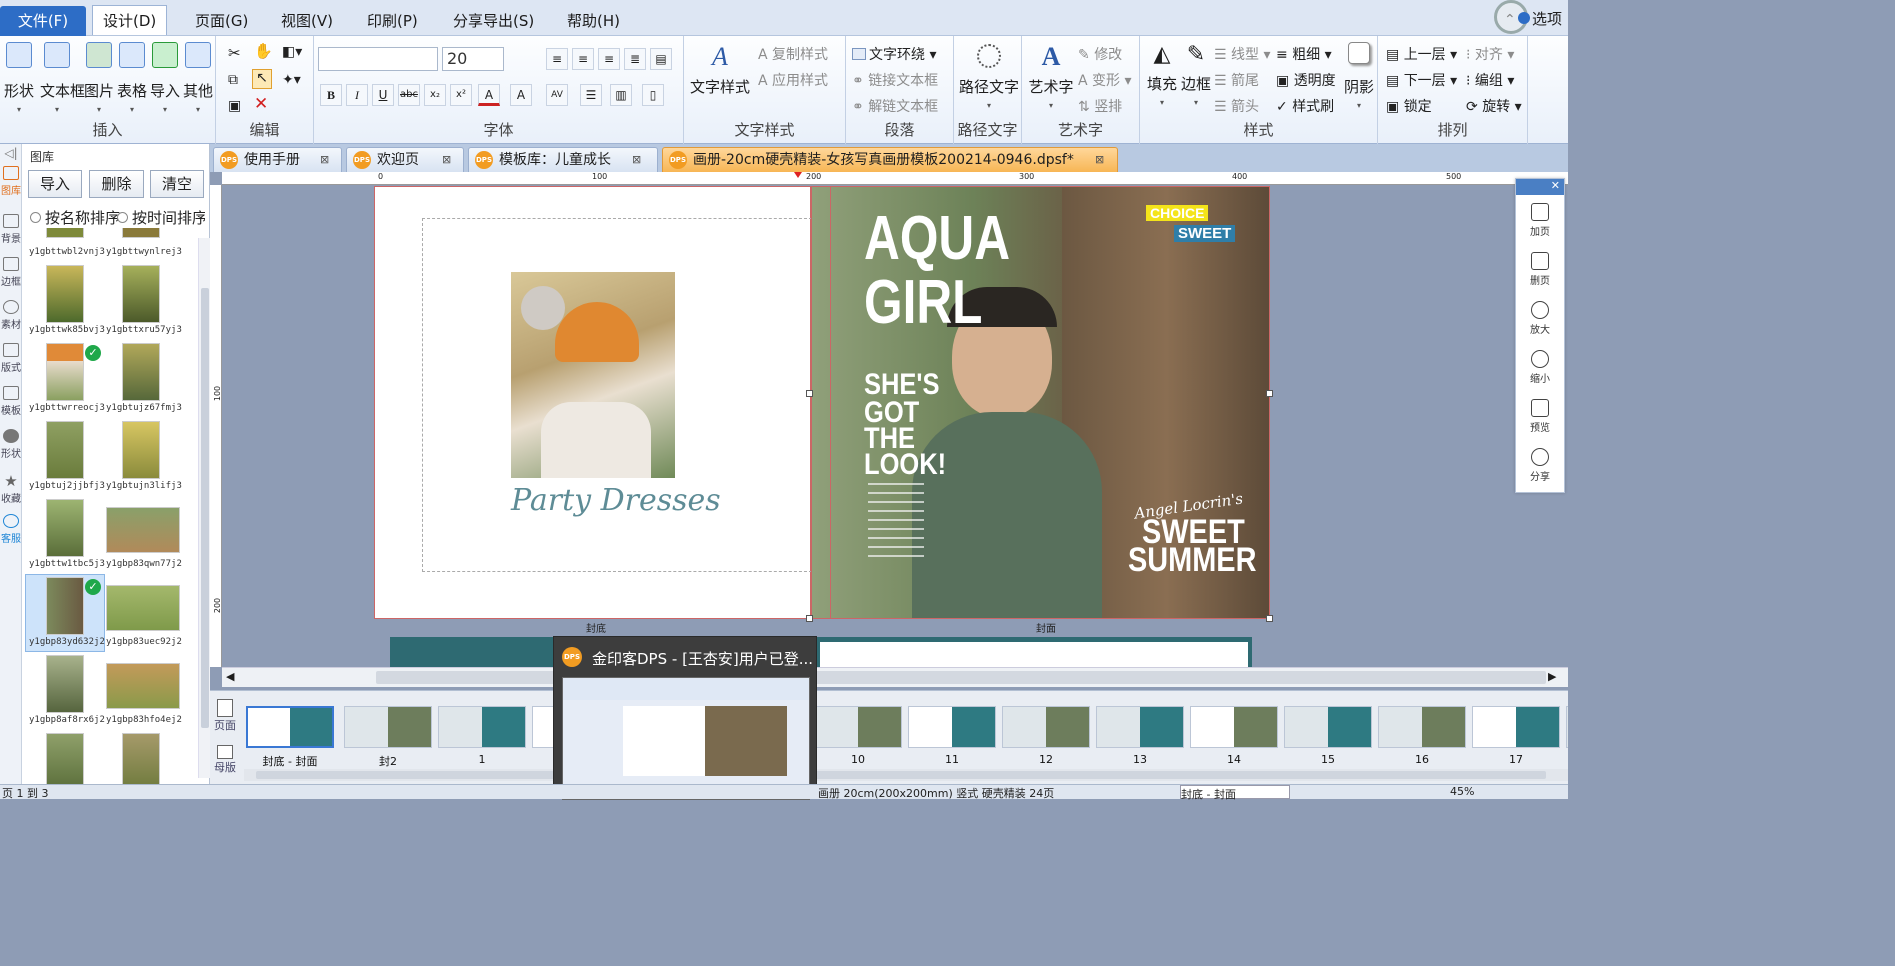 Image resolution: width=1895 pixels, height=966 pixels. I want to click on import-button: 导入 ▾, so click(165, 78).